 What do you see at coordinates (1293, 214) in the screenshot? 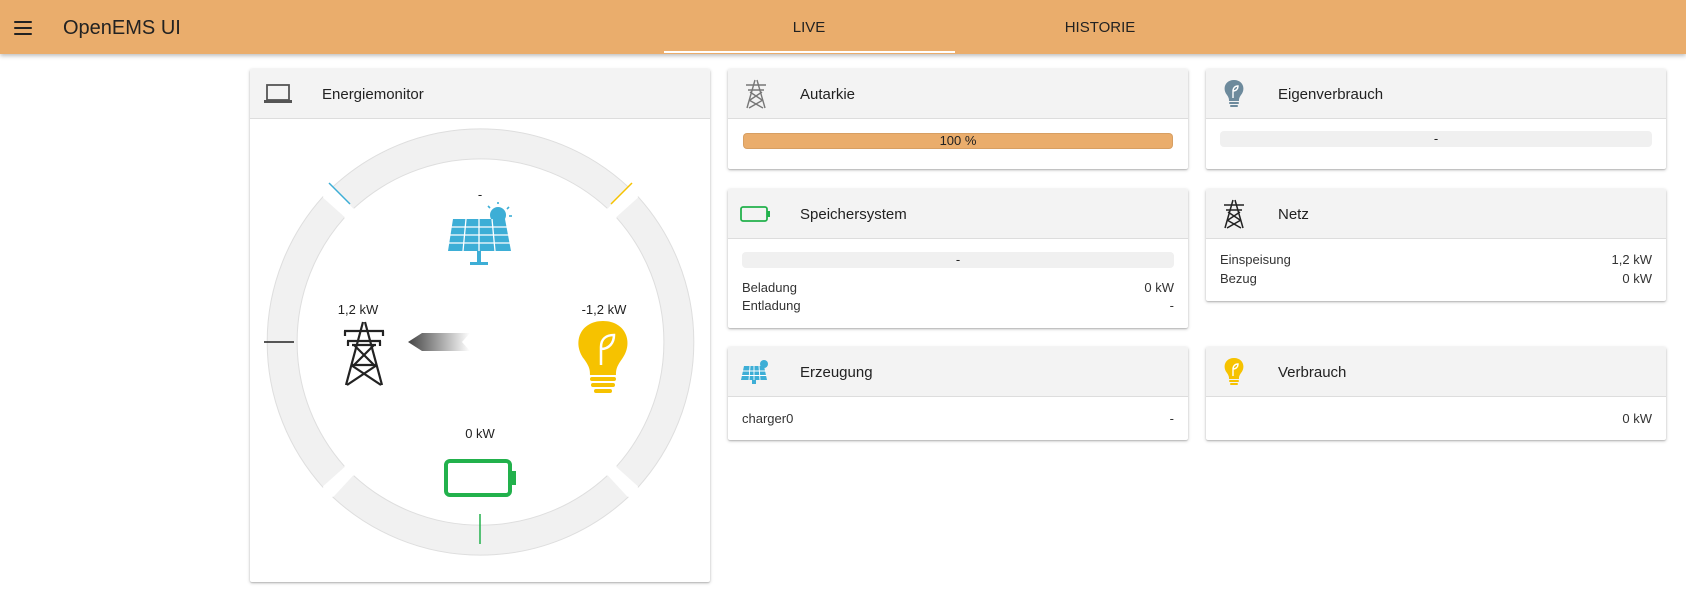
I see `card-title: Netz` at bounding box center [1293, 214].